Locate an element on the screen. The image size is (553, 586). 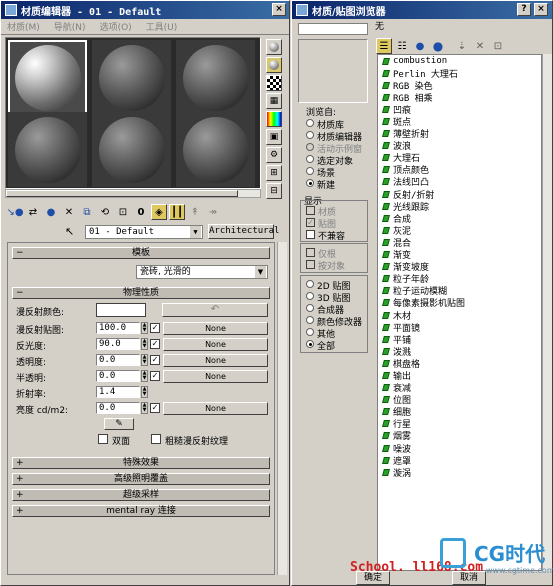
map-list-item: 光线跟踪 is located at coordinates (459, 206).